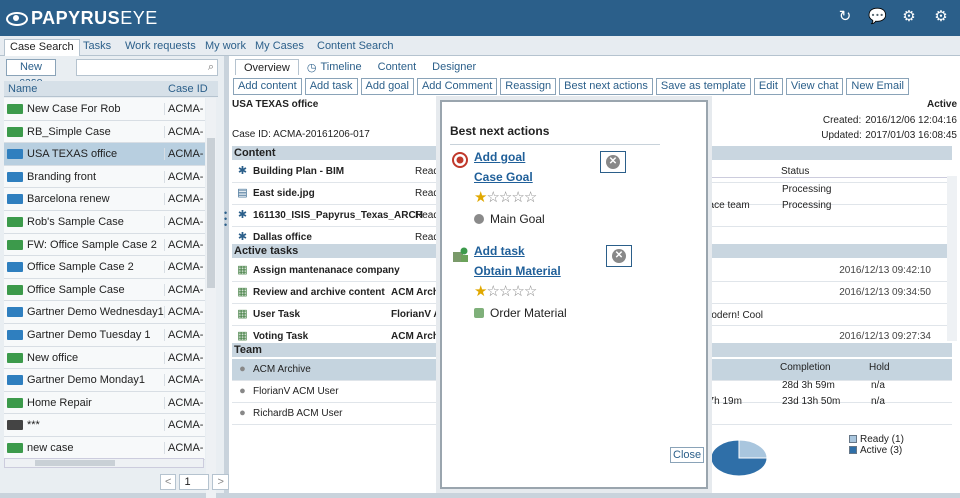  I want to click on app-header: PAPYRUS EYE ↻ 💬 ⚙ ⚙, so click(480, 18).